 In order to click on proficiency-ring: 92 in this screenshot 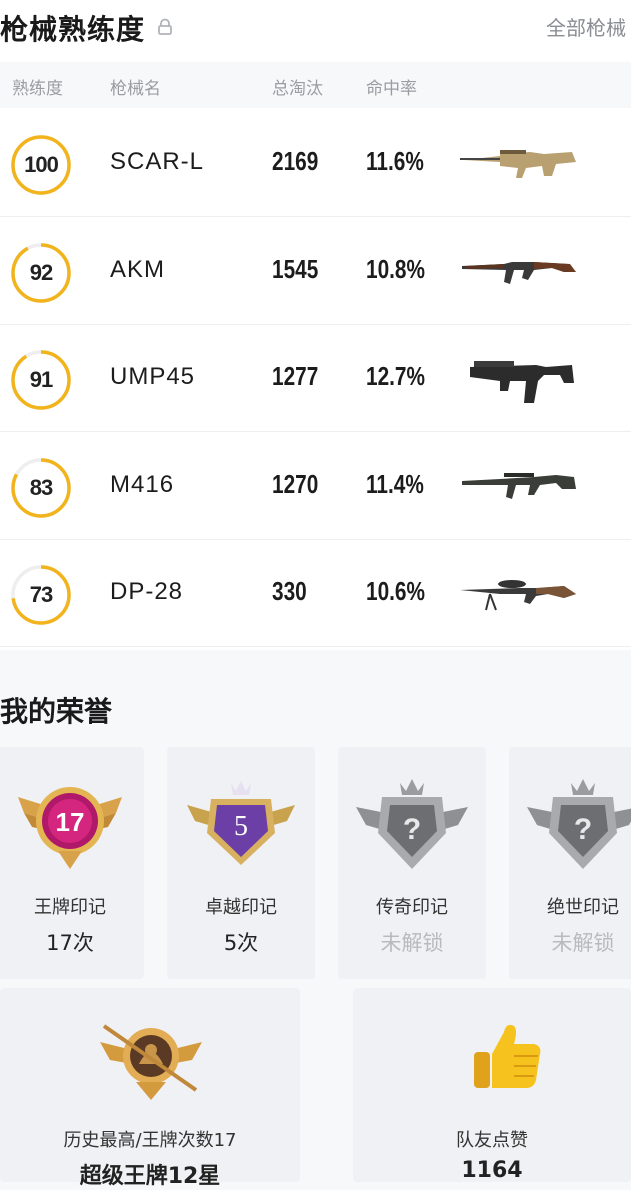, I will do `click(41, 273)`.